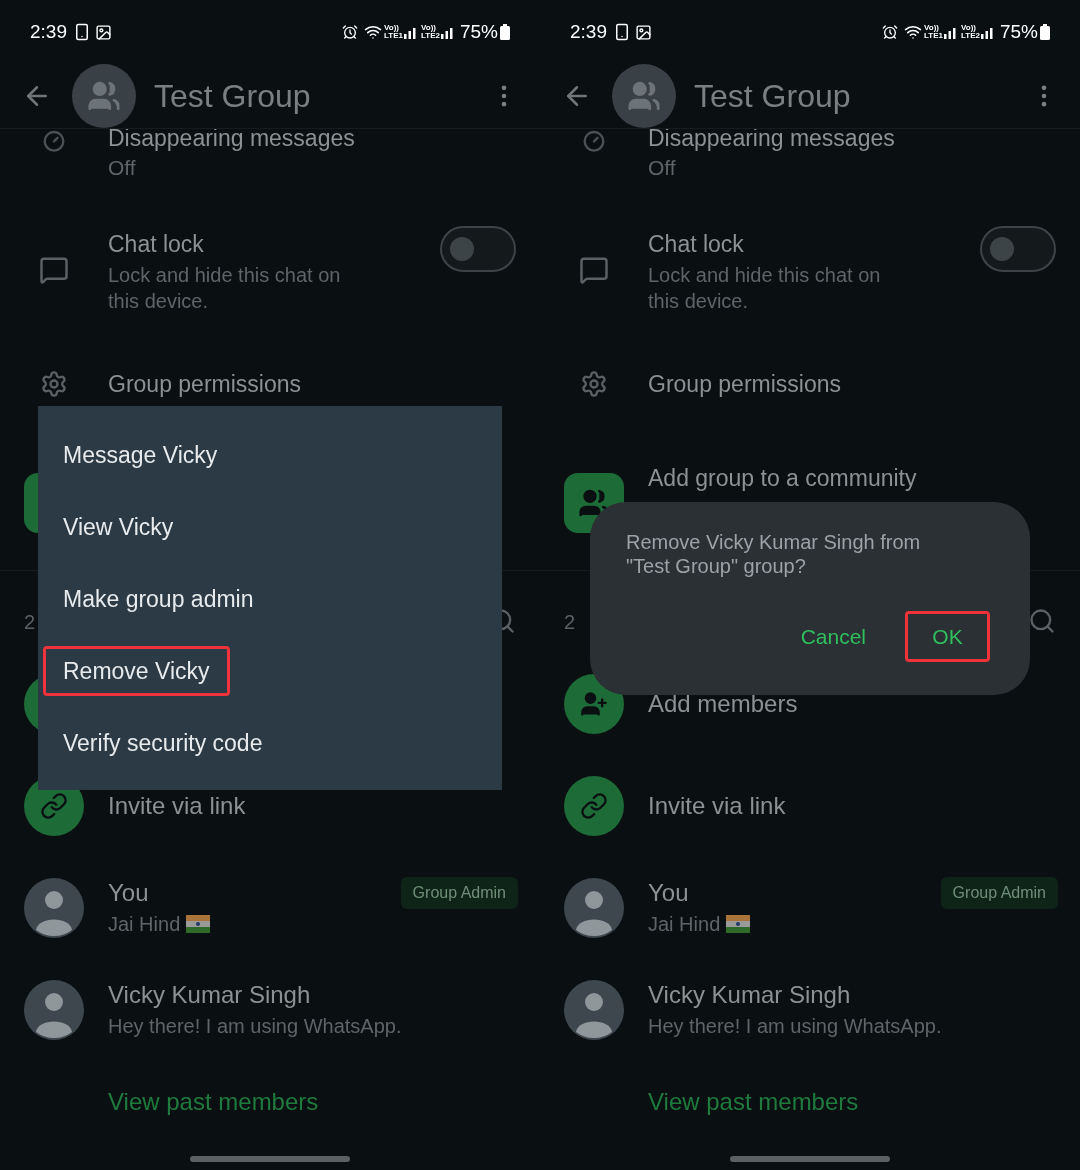 This screenshot has height=1170, width=1080. I want to click on dialog-button: Cancel, so click(833, 636).